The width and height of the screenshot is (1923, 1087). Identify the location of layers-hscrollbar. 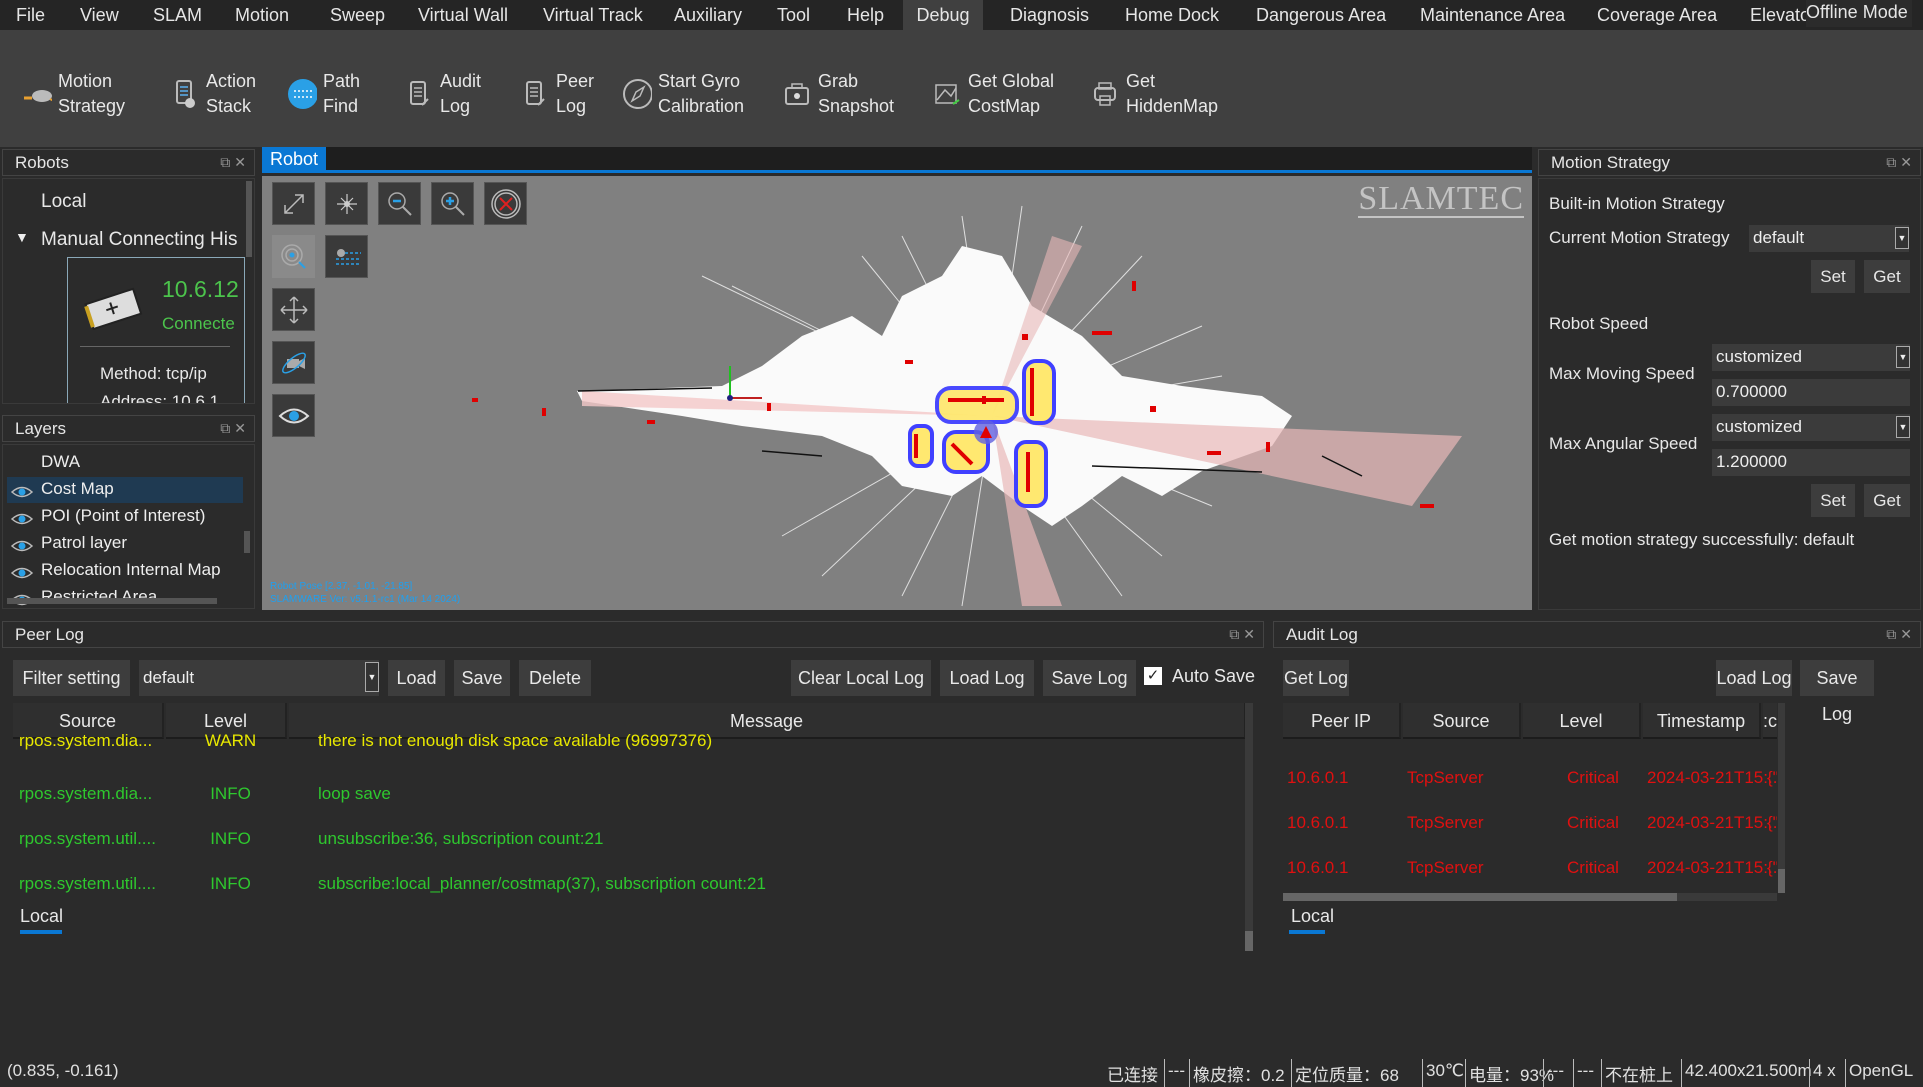
(112, 601).